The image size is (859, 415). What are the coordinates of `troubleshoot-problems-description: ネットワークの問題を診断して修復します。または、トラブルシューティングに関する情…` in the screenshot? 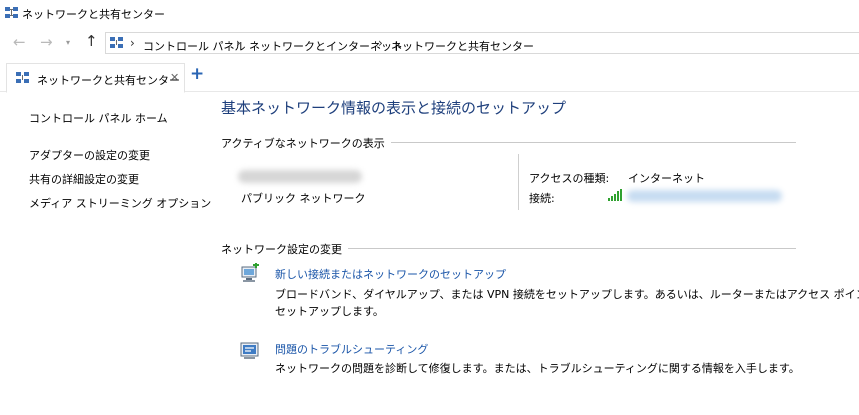 It's located at (537, 368).